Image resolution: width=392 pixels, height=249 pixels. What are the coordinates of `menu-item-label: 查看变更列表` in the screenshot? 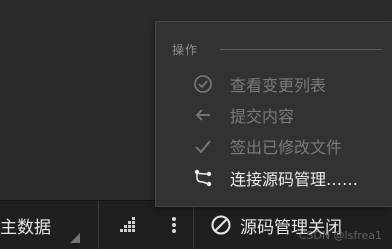 It's located at (278, 85).